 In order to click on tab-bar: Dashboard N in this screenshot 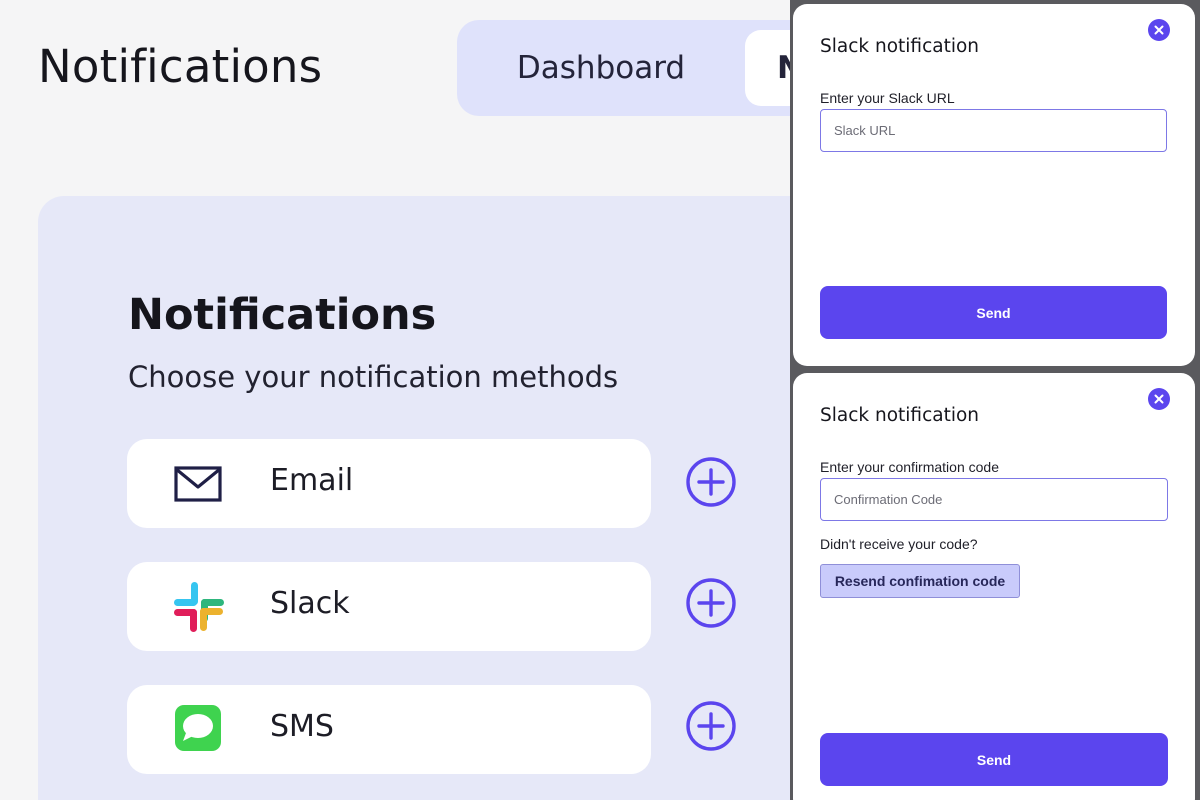, I will do `click(623, 68)`.